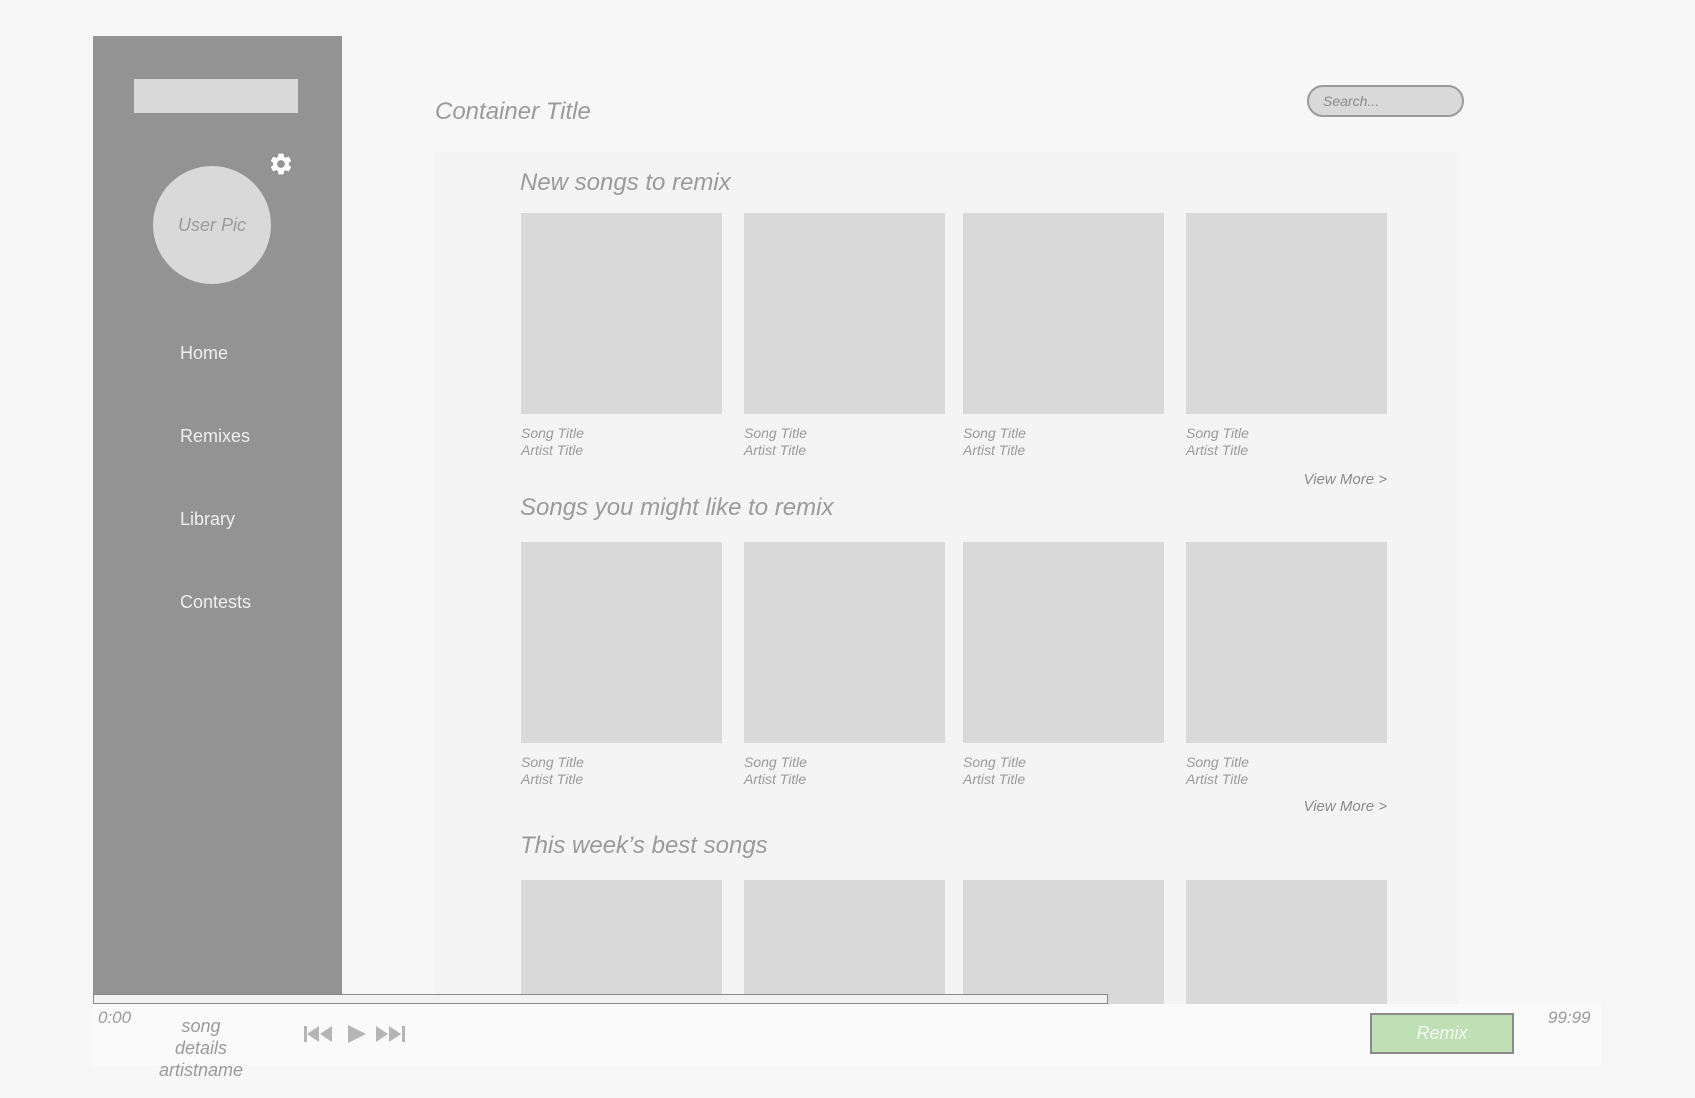 This screenshot has height=1098, width=1695. Describe the element at coordinates (1442, 1033) in the screenshot. I see `remix-button: Remix` at that location.